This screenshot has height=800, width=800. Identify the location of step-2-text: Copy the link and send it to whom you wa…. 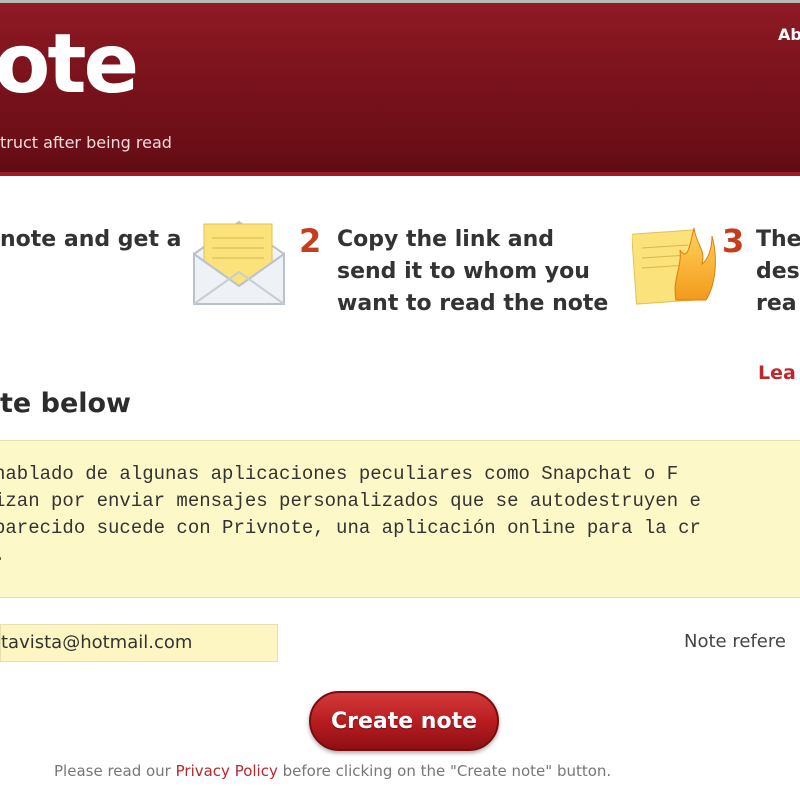
(472, 272).